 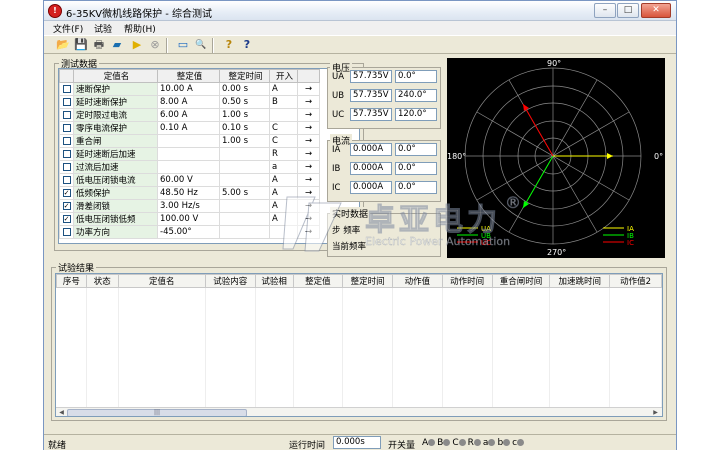 What do you see at coordinates (247, 45) in the screenshot?
I see `context-help-icon: ?` at bounding box center [247, 45].